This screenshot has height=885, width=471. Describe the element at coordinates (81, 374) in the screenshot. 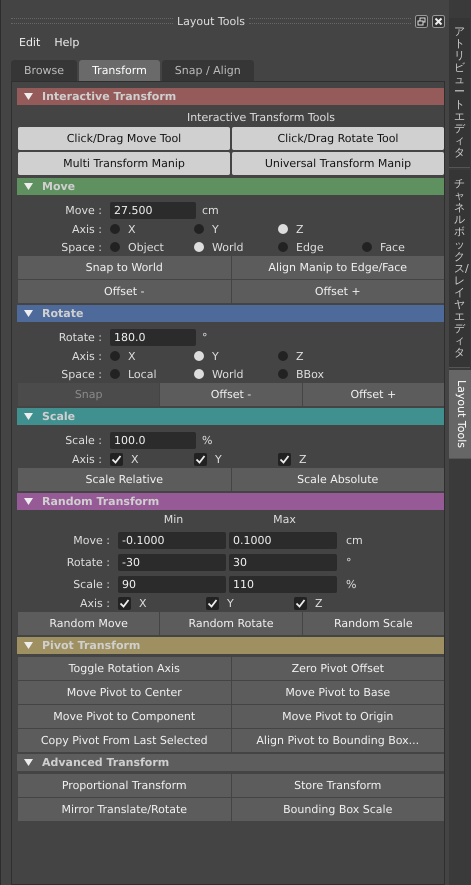

I see `option-label: Space :` at that location.